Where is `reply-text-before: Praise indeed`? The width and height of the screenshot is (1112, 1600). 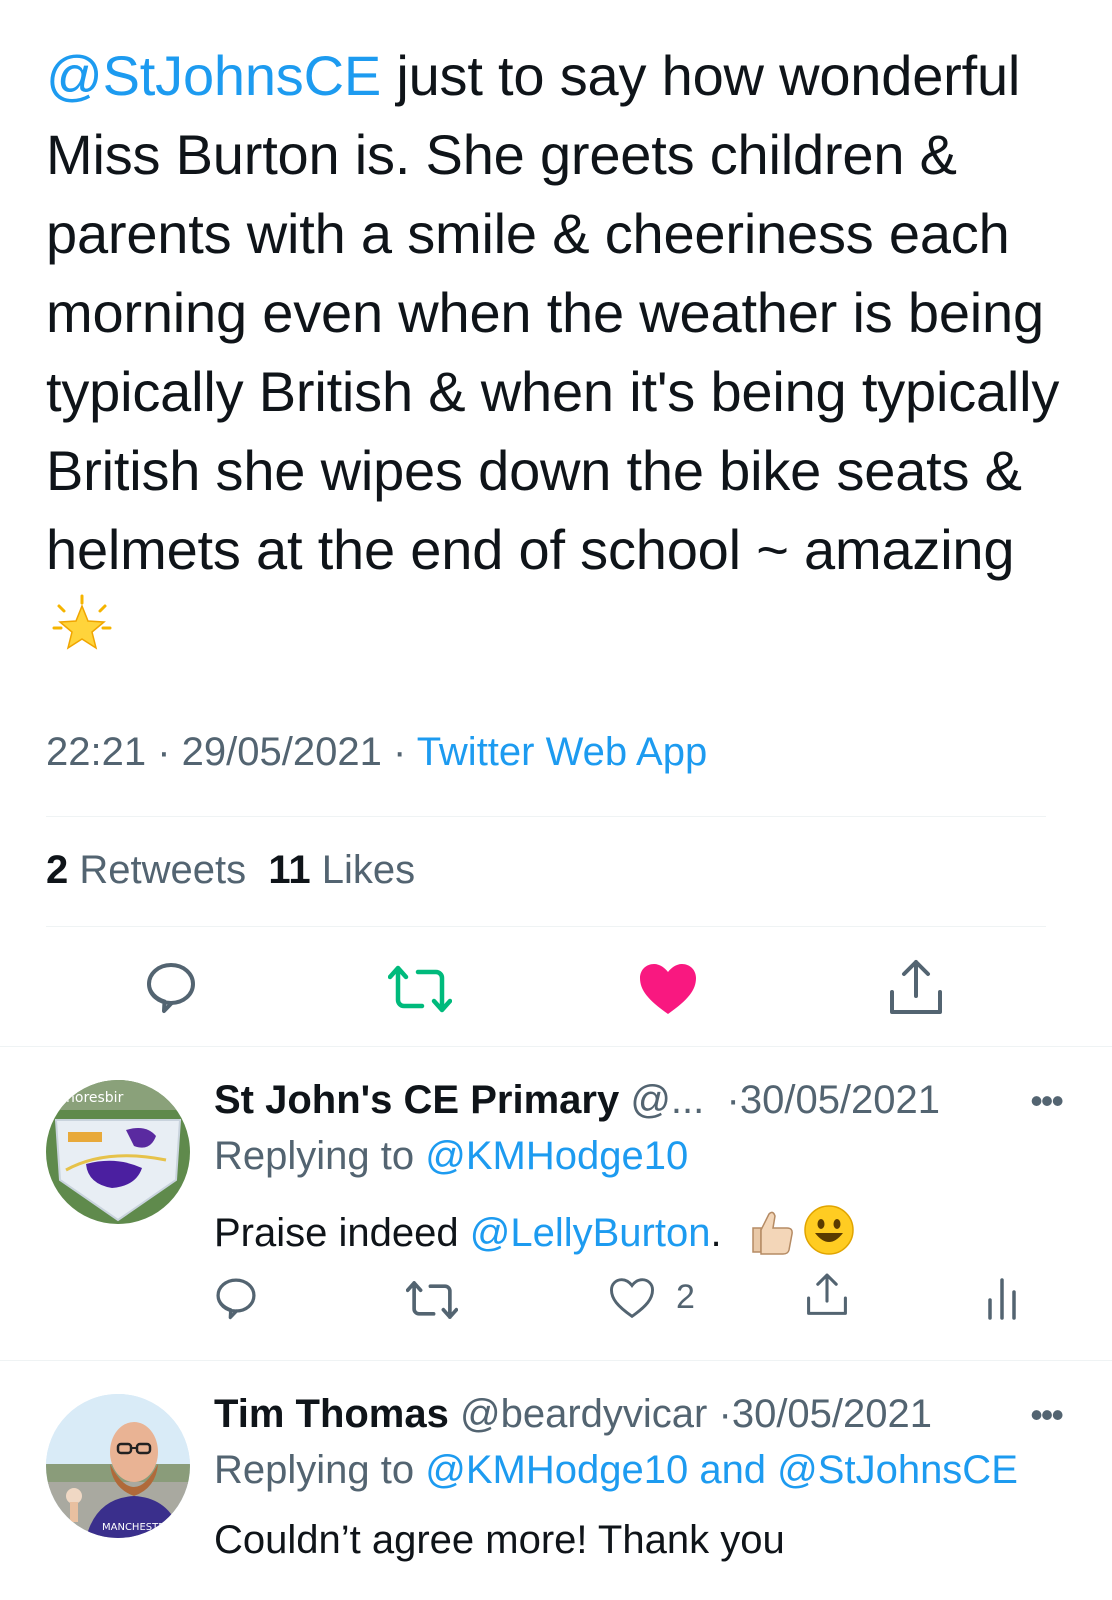 reply-text-before: Praise indeed is located at coordinates (342, 1233).